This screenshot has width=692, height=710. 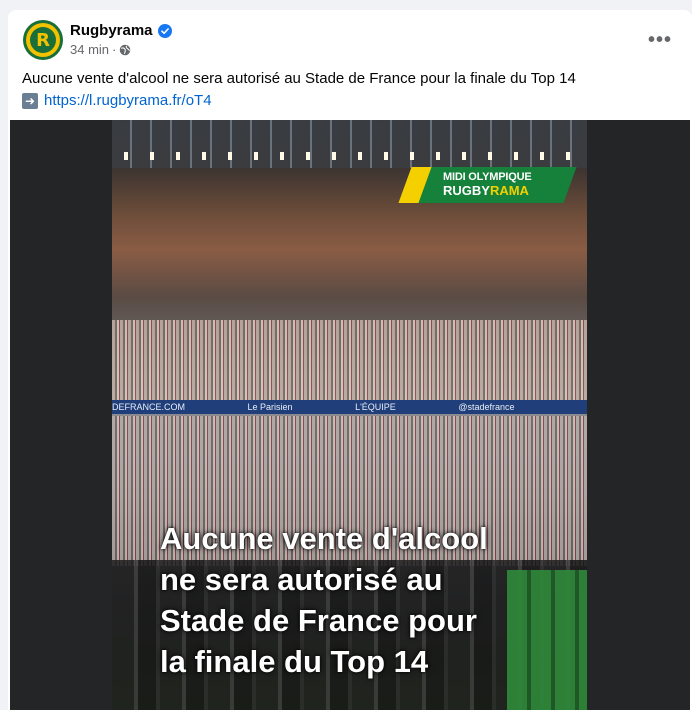 I want to click on name-row: Rugbyrama, so click(x=121, y=30).